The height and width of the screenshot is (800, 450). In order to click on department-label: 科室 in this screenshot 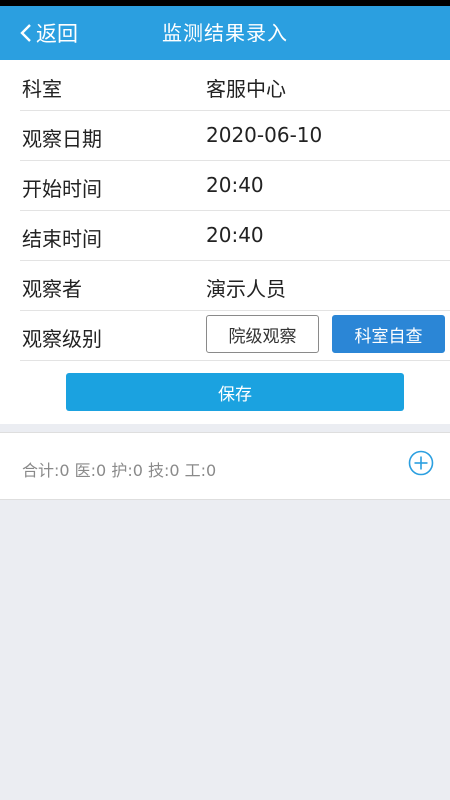, I will do `click(42, 89)`.